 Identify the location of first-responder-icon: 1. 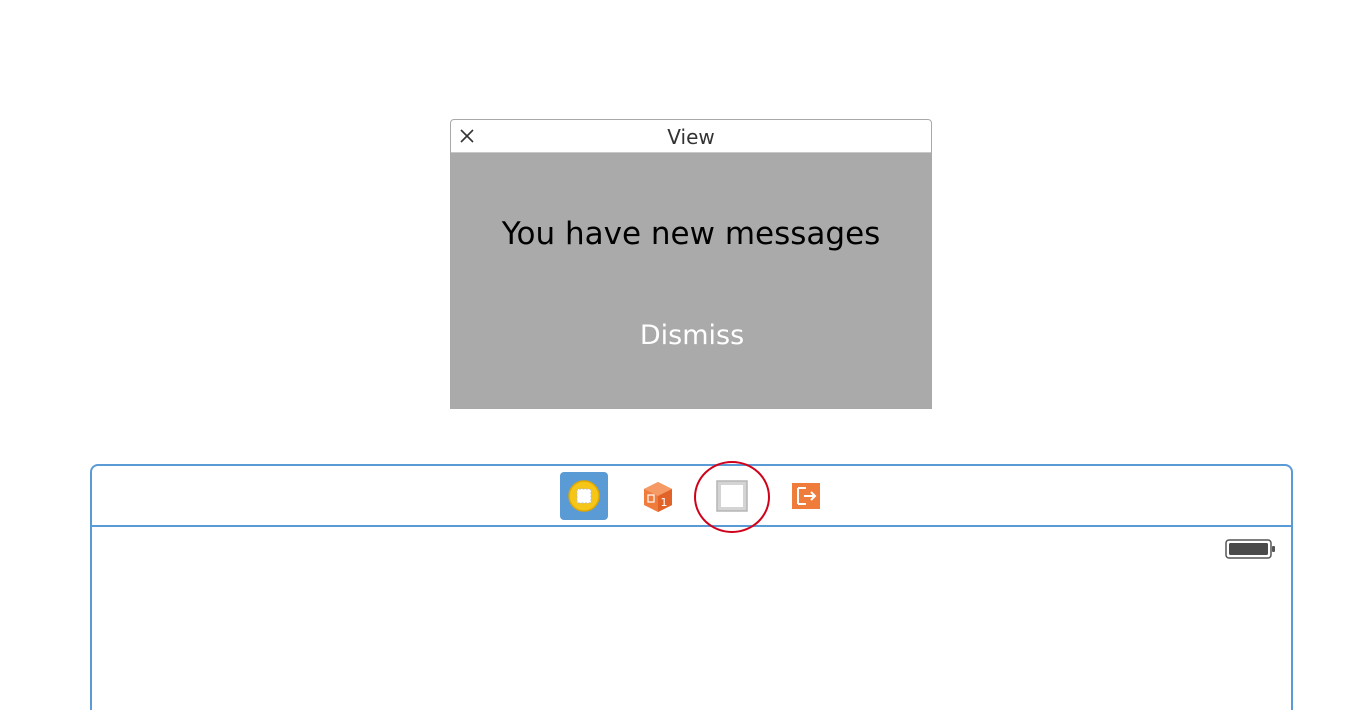
(658, 496).